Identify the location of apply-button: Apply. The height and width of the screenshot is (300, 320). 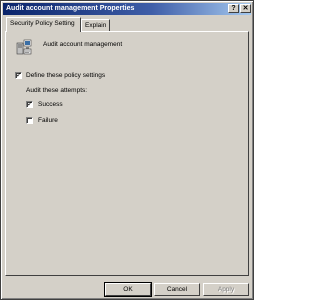
(226, 289).